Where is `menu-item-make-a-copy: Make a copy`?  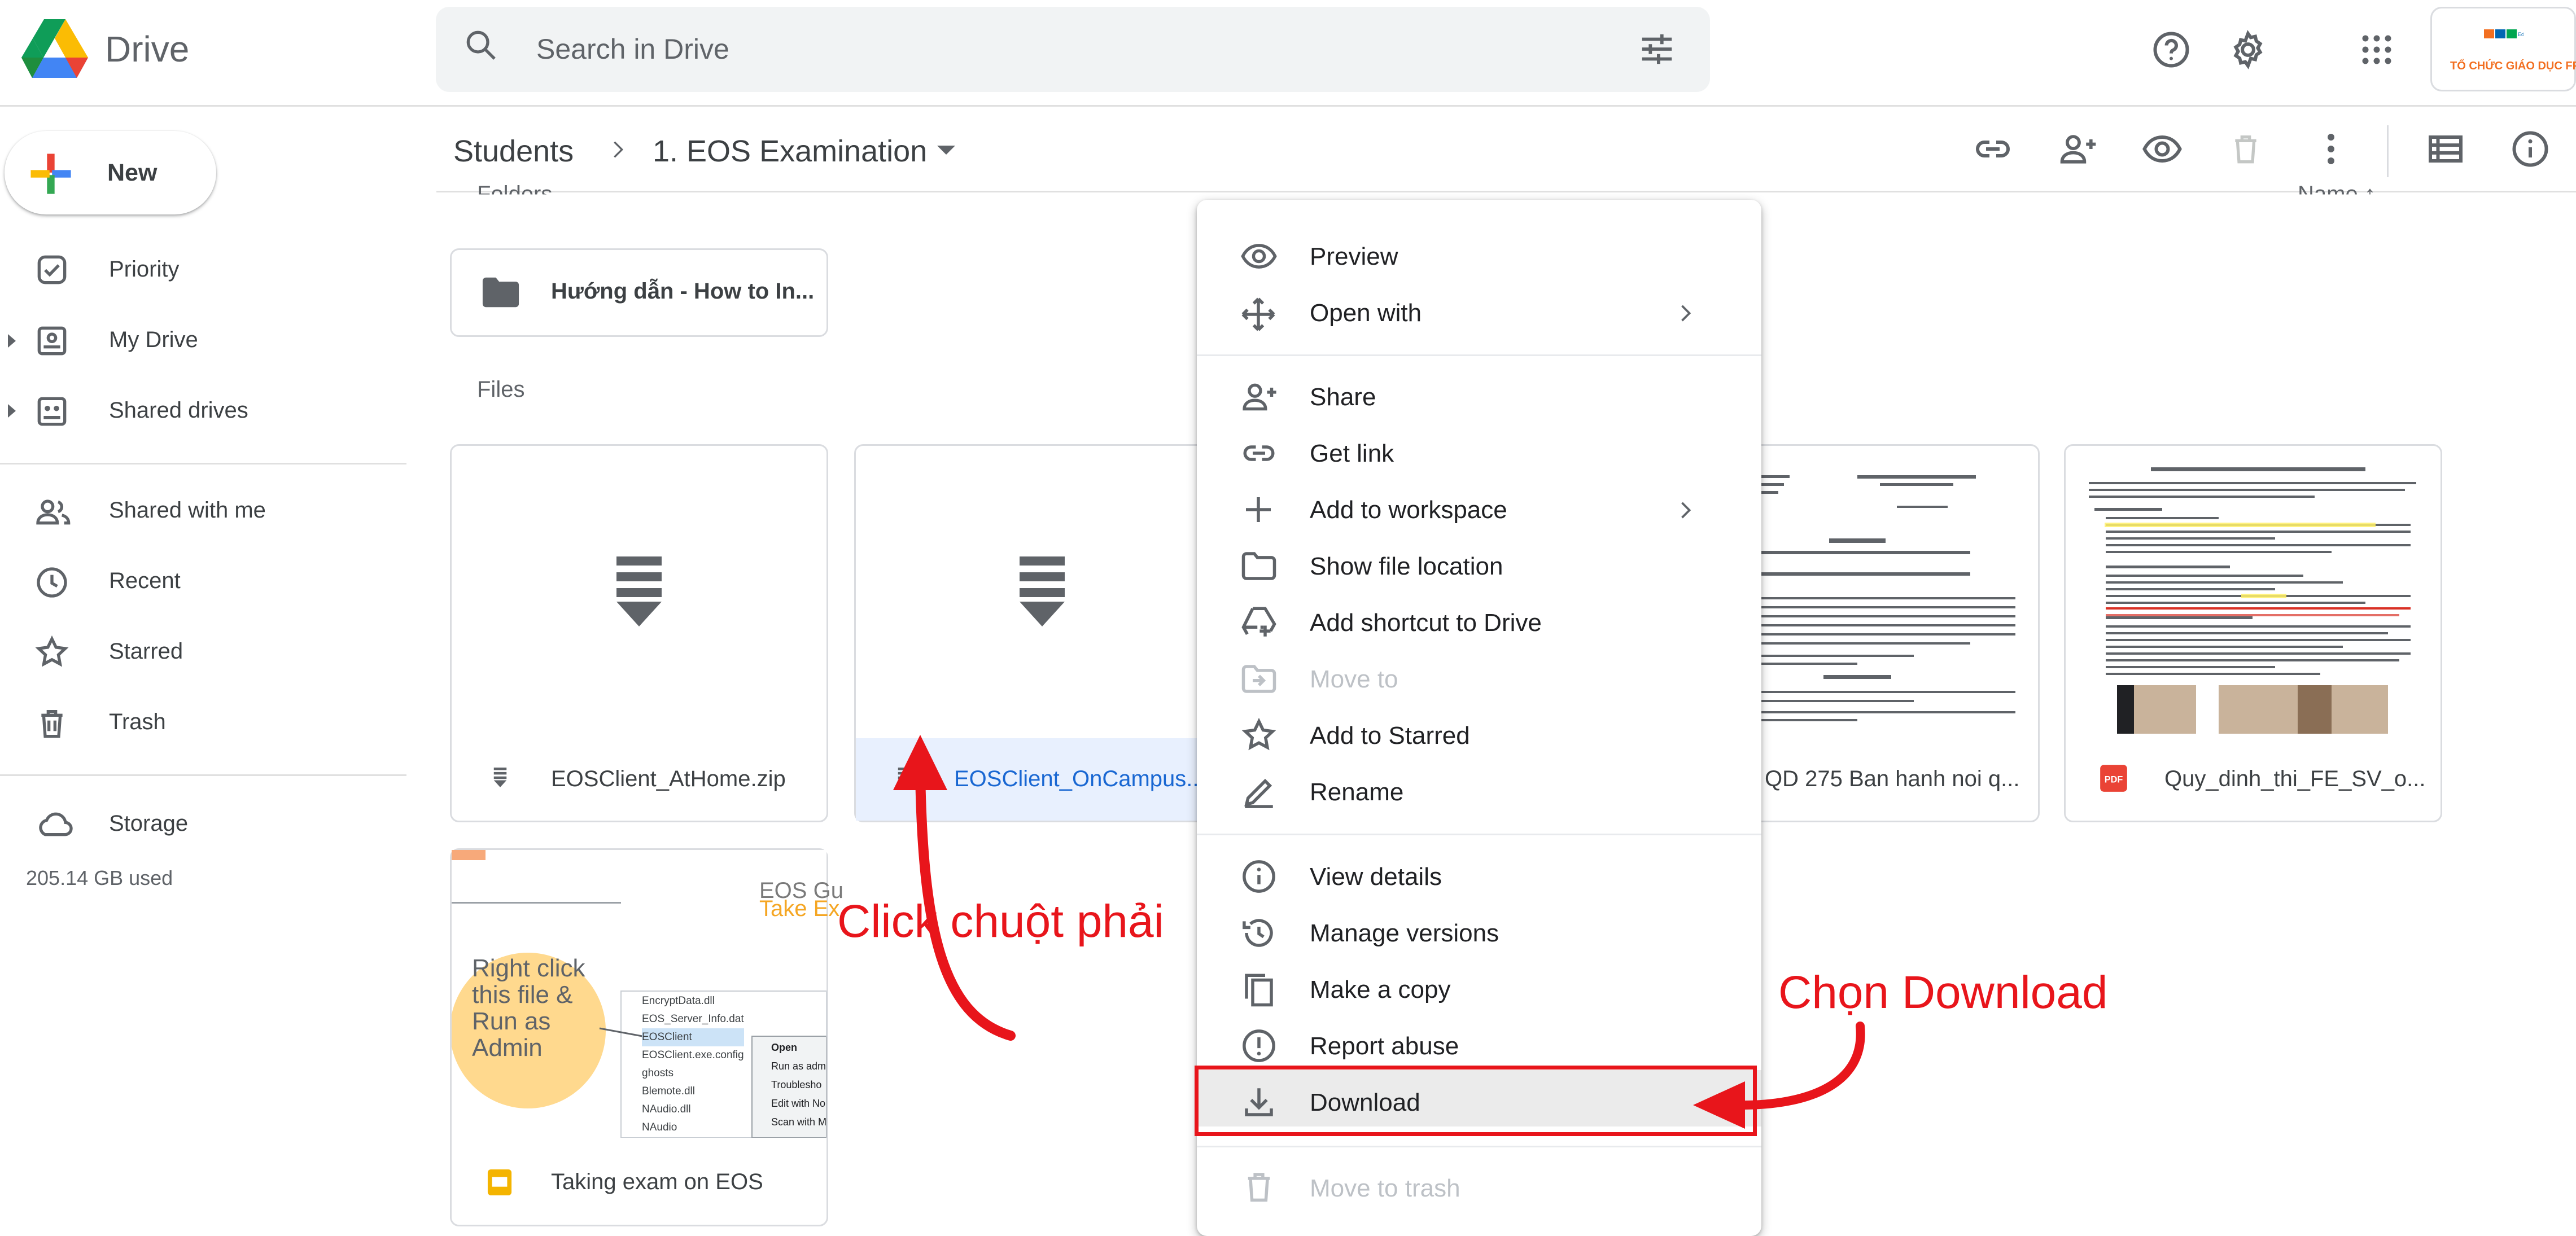 menu-item-make-a-copy: Make a copy is located at coordinates (1380, 990).